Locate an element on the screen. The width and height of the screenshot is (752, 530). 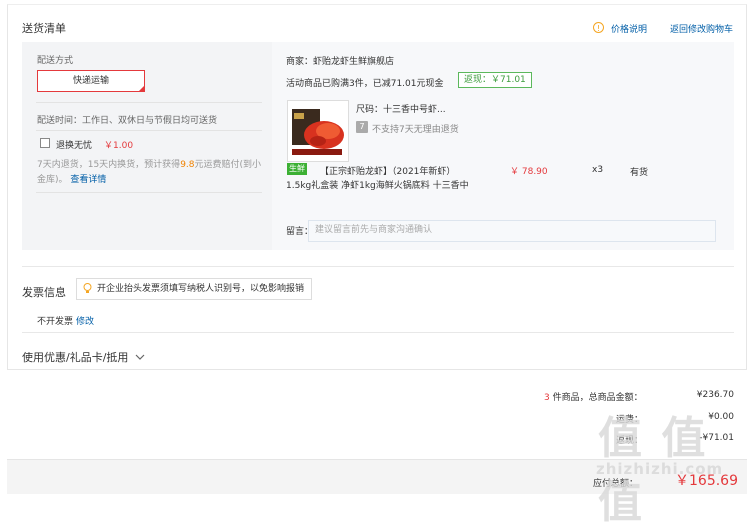
watermark-site: zhizhizhi.com is located at coordinates (660, 469).